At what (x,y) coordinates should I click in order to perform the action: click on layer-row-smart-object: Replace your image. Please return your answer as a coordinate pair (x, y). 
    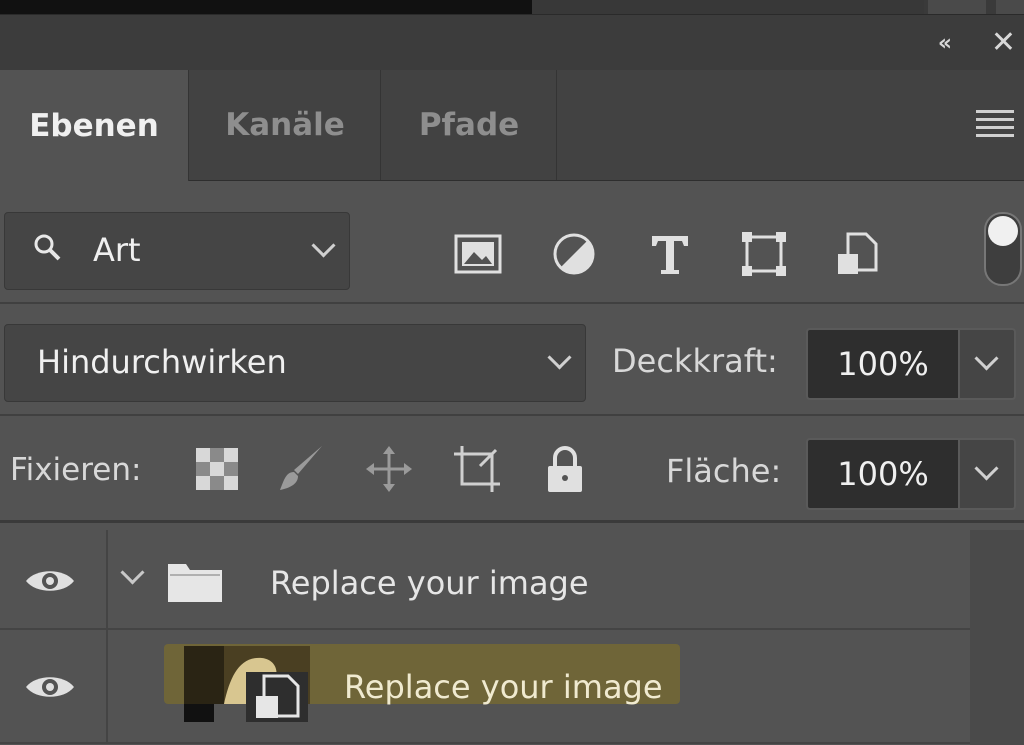
    Looking at the image, I should click on (485, 687).